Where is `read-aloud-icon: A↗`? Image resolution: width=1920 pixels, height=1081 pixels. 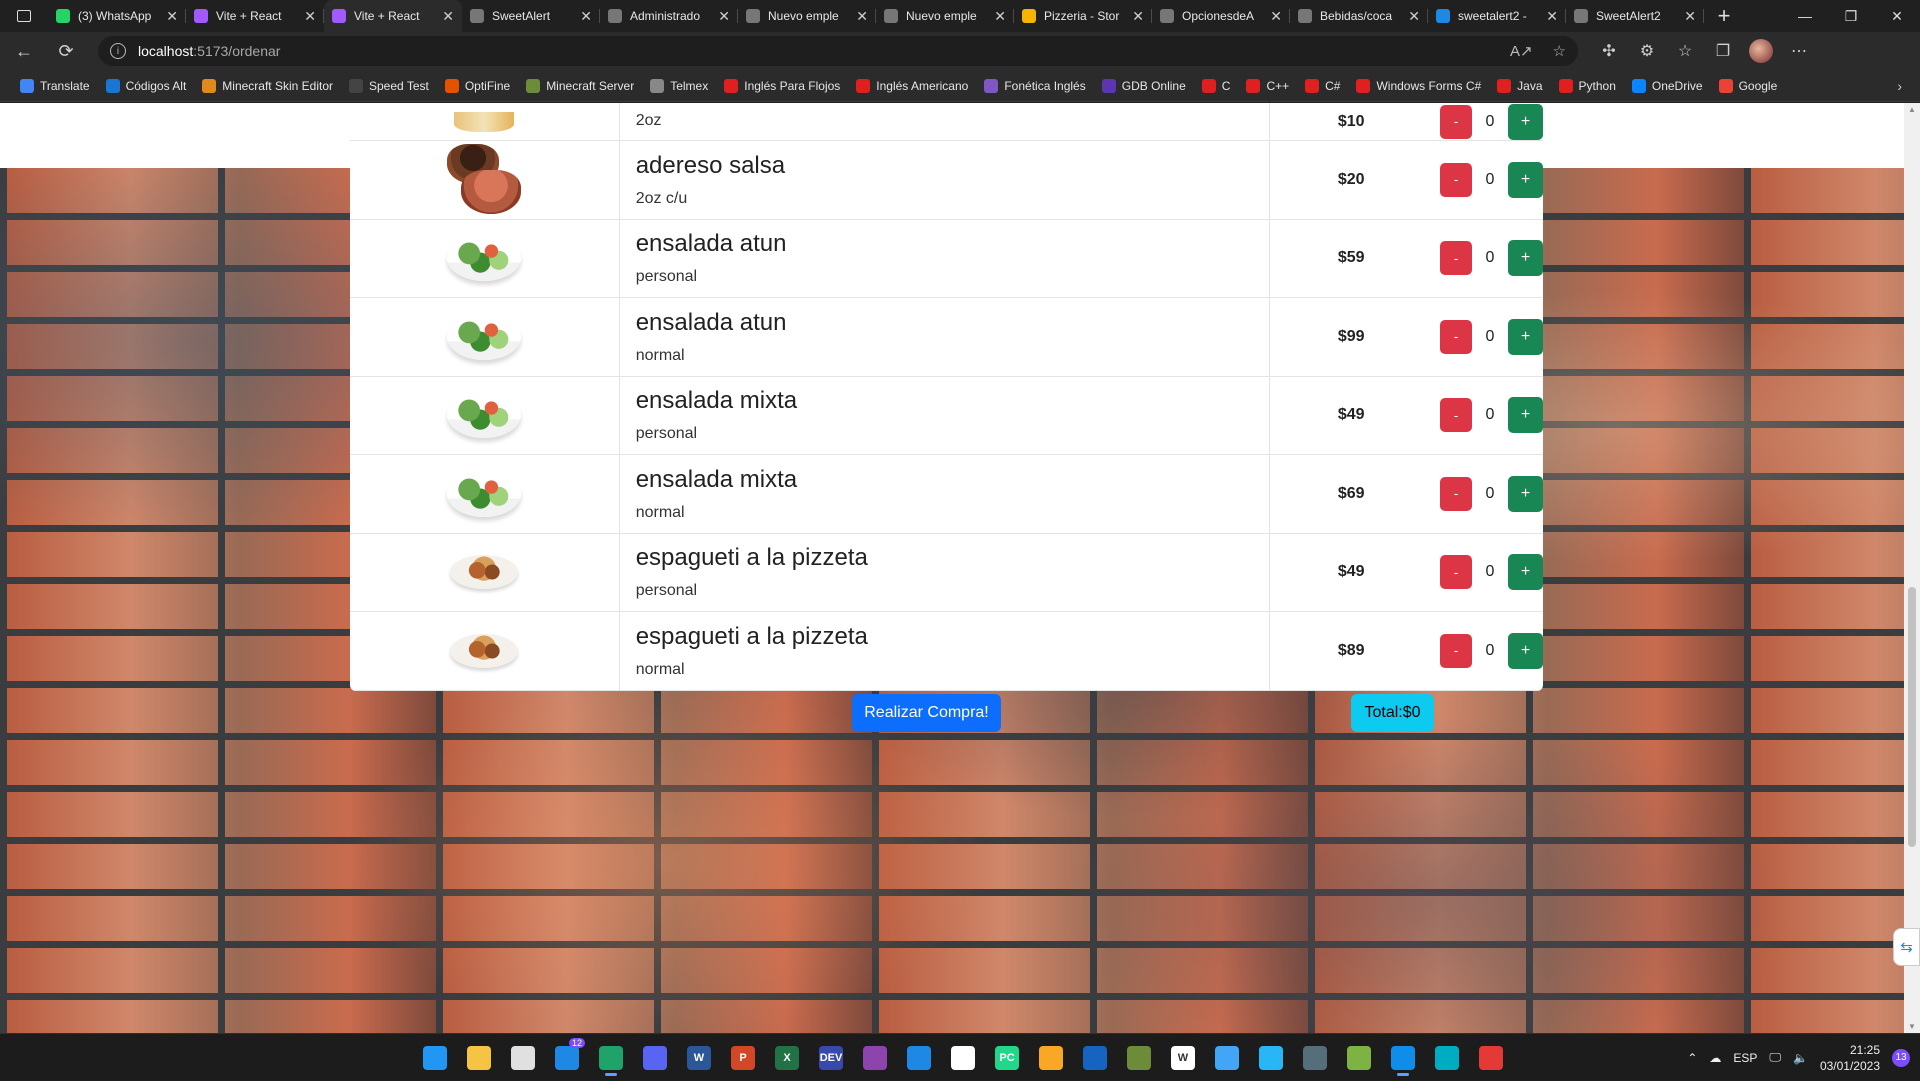 read-aloud-icon: A↗ is located at coordinates (1521, 51).